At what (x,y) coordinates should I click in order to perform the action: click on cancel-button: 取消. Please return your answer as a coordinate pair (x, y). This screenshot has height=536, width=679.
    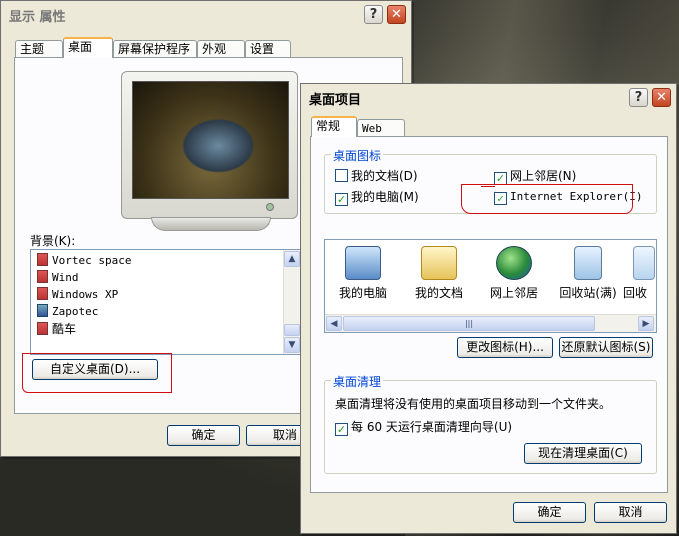
    Looking at the image, I should click on (630, 512).